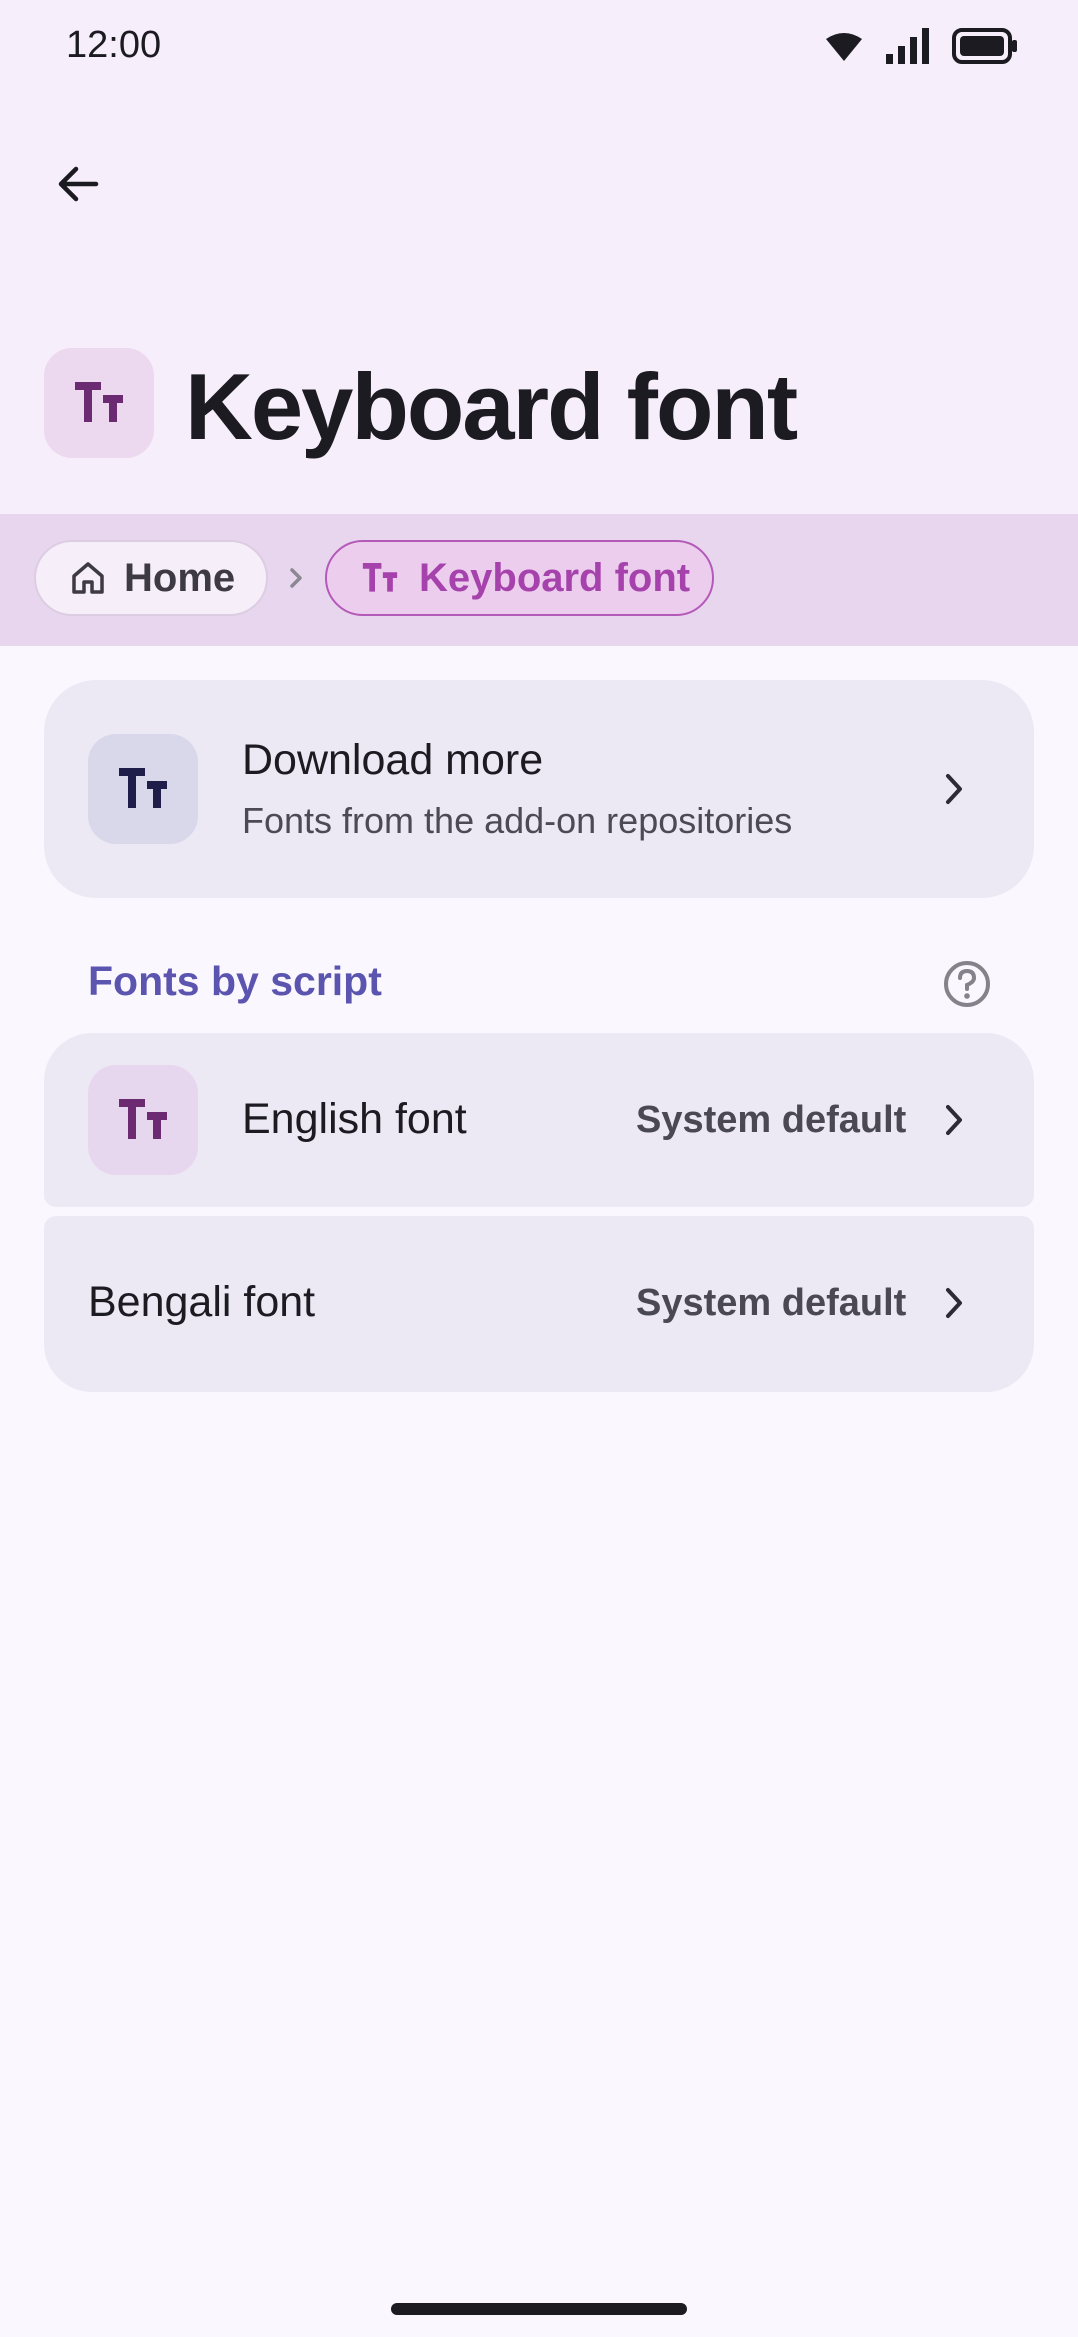  What do you see at coordinates (235, 981) in the screenshot?
I see `section-title: Fonts by script` at bounding box center [235, 981].